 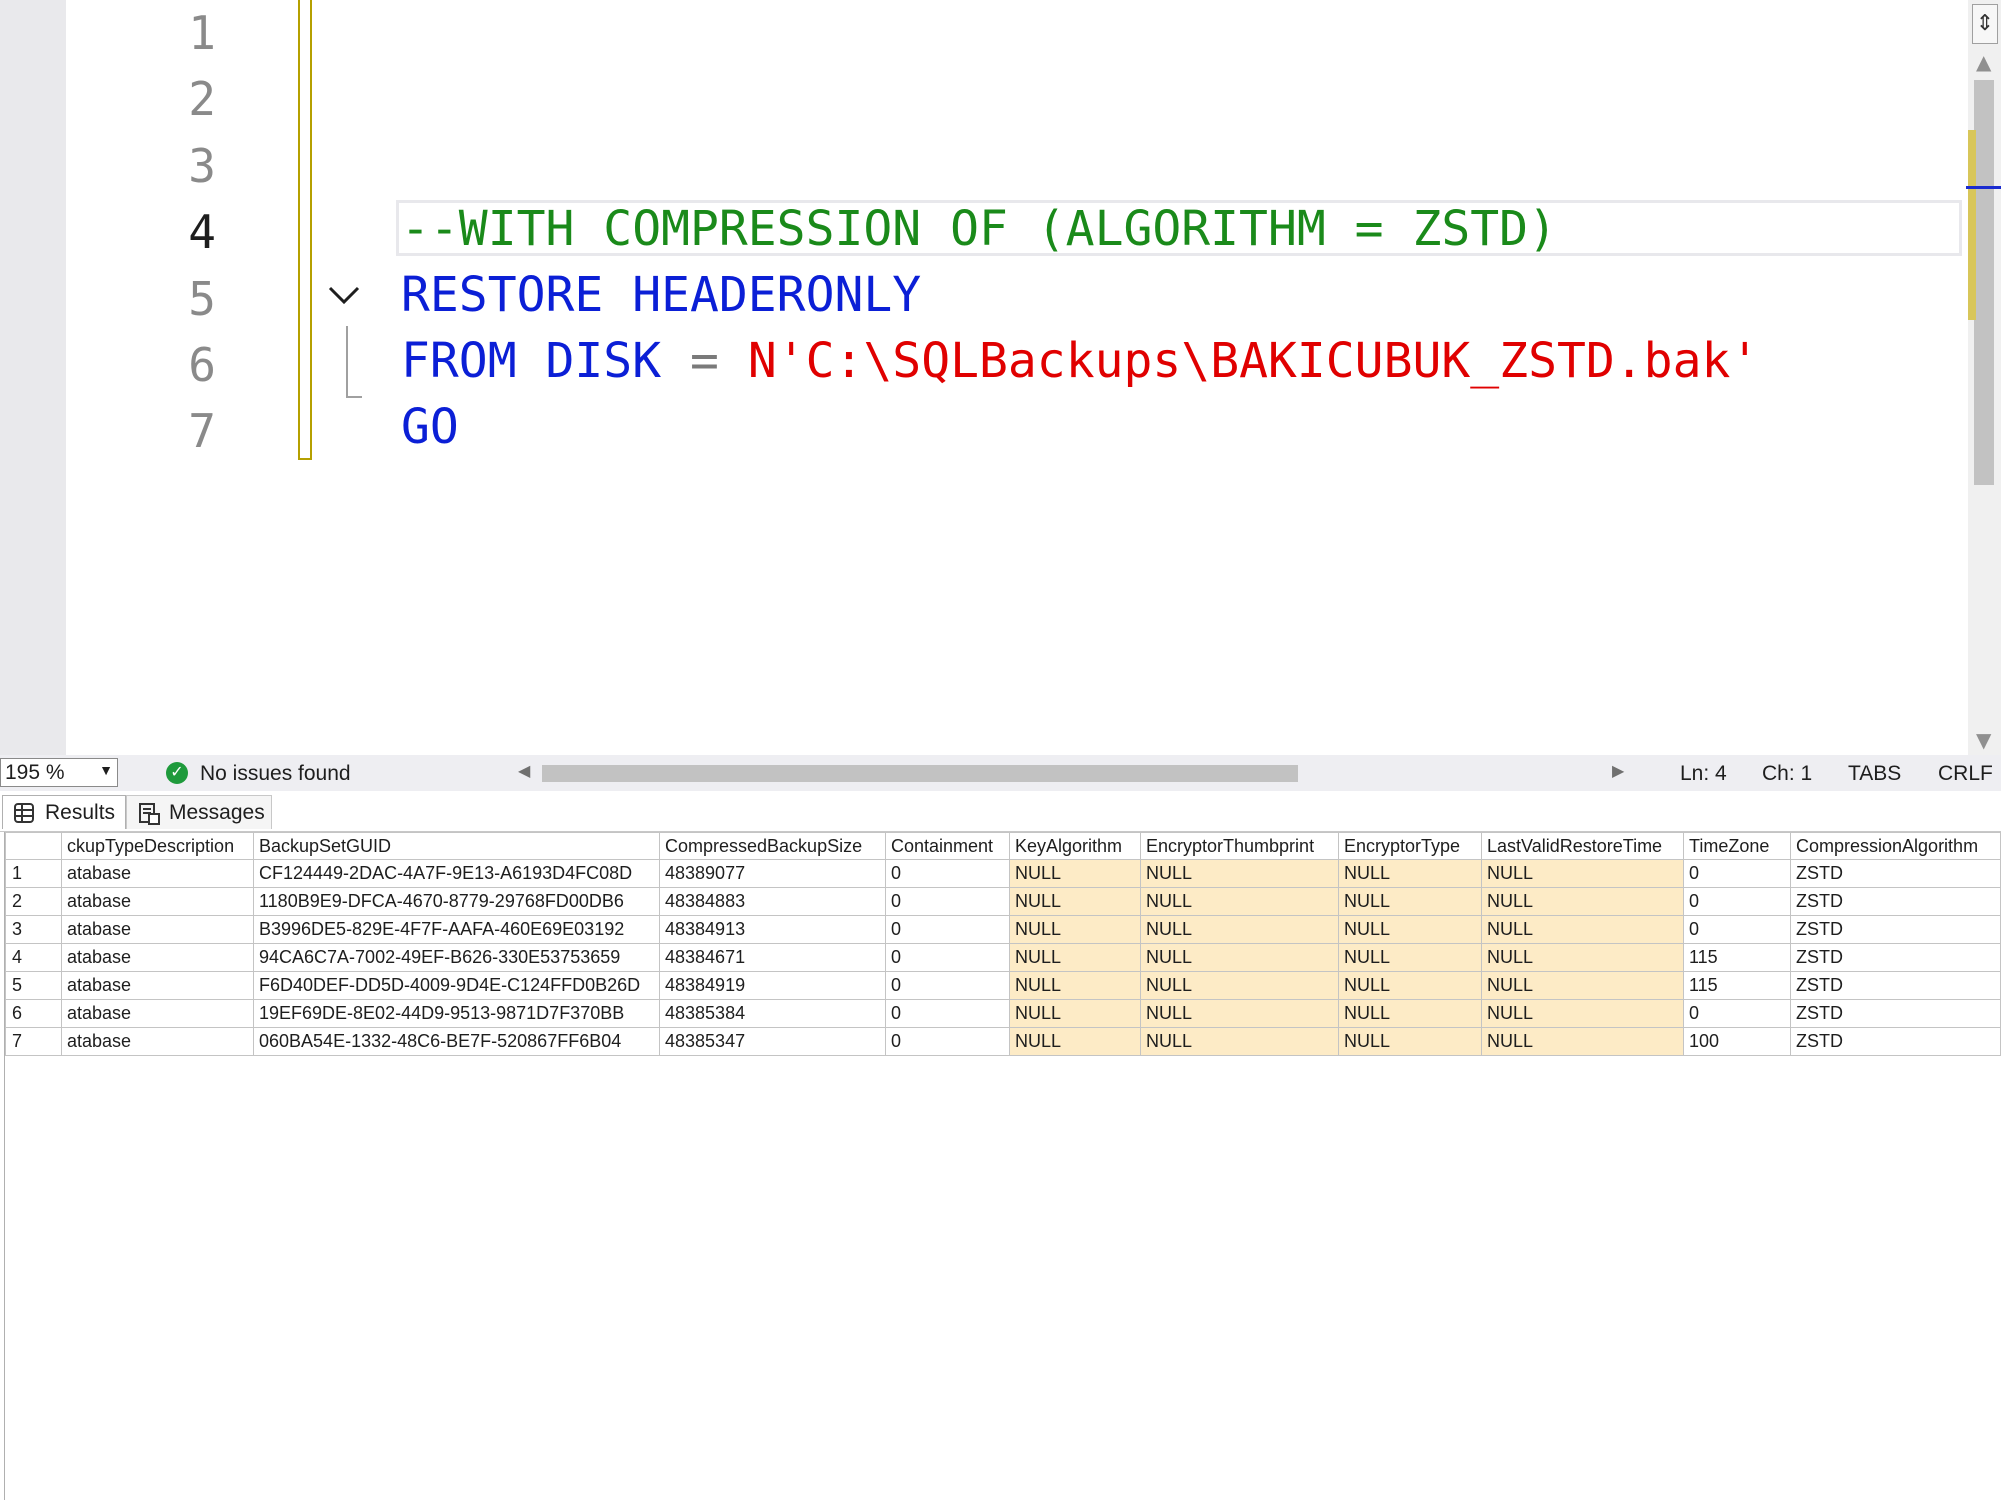 I want to click on cell: 48385384, so click(x=772, y=1013).